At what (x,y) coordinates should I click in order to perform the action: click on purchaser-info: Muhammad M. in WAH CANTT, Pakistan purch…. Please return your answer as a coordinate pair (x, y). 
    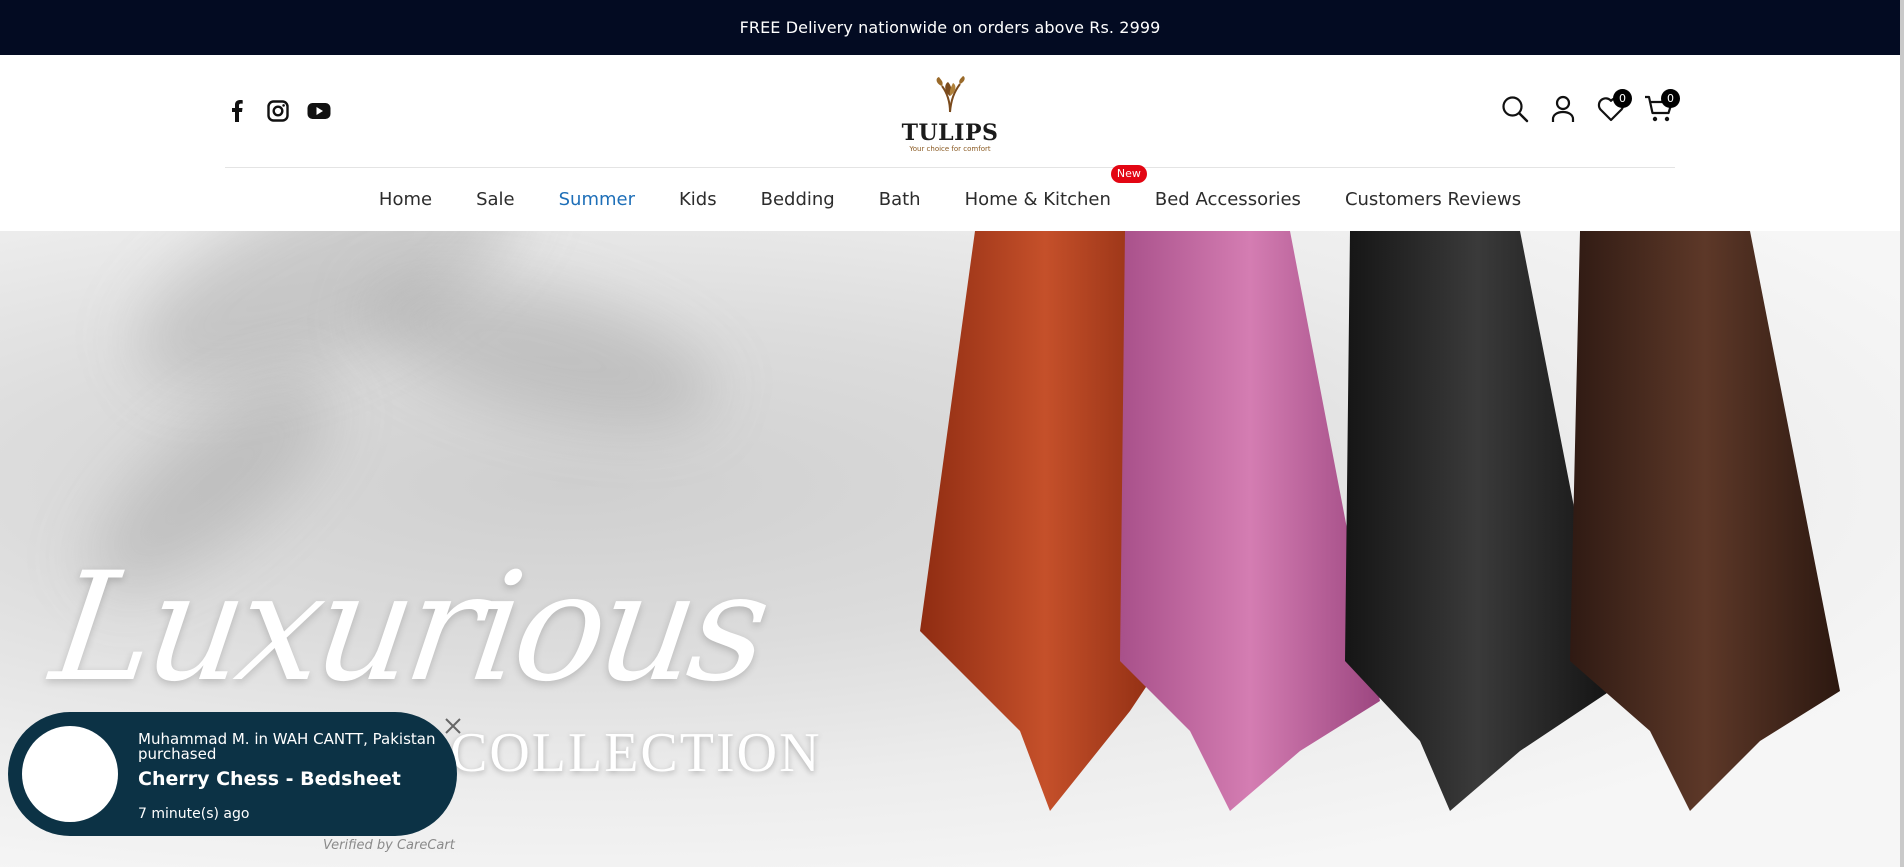
    Looking at the image, I should click on (287, 746).